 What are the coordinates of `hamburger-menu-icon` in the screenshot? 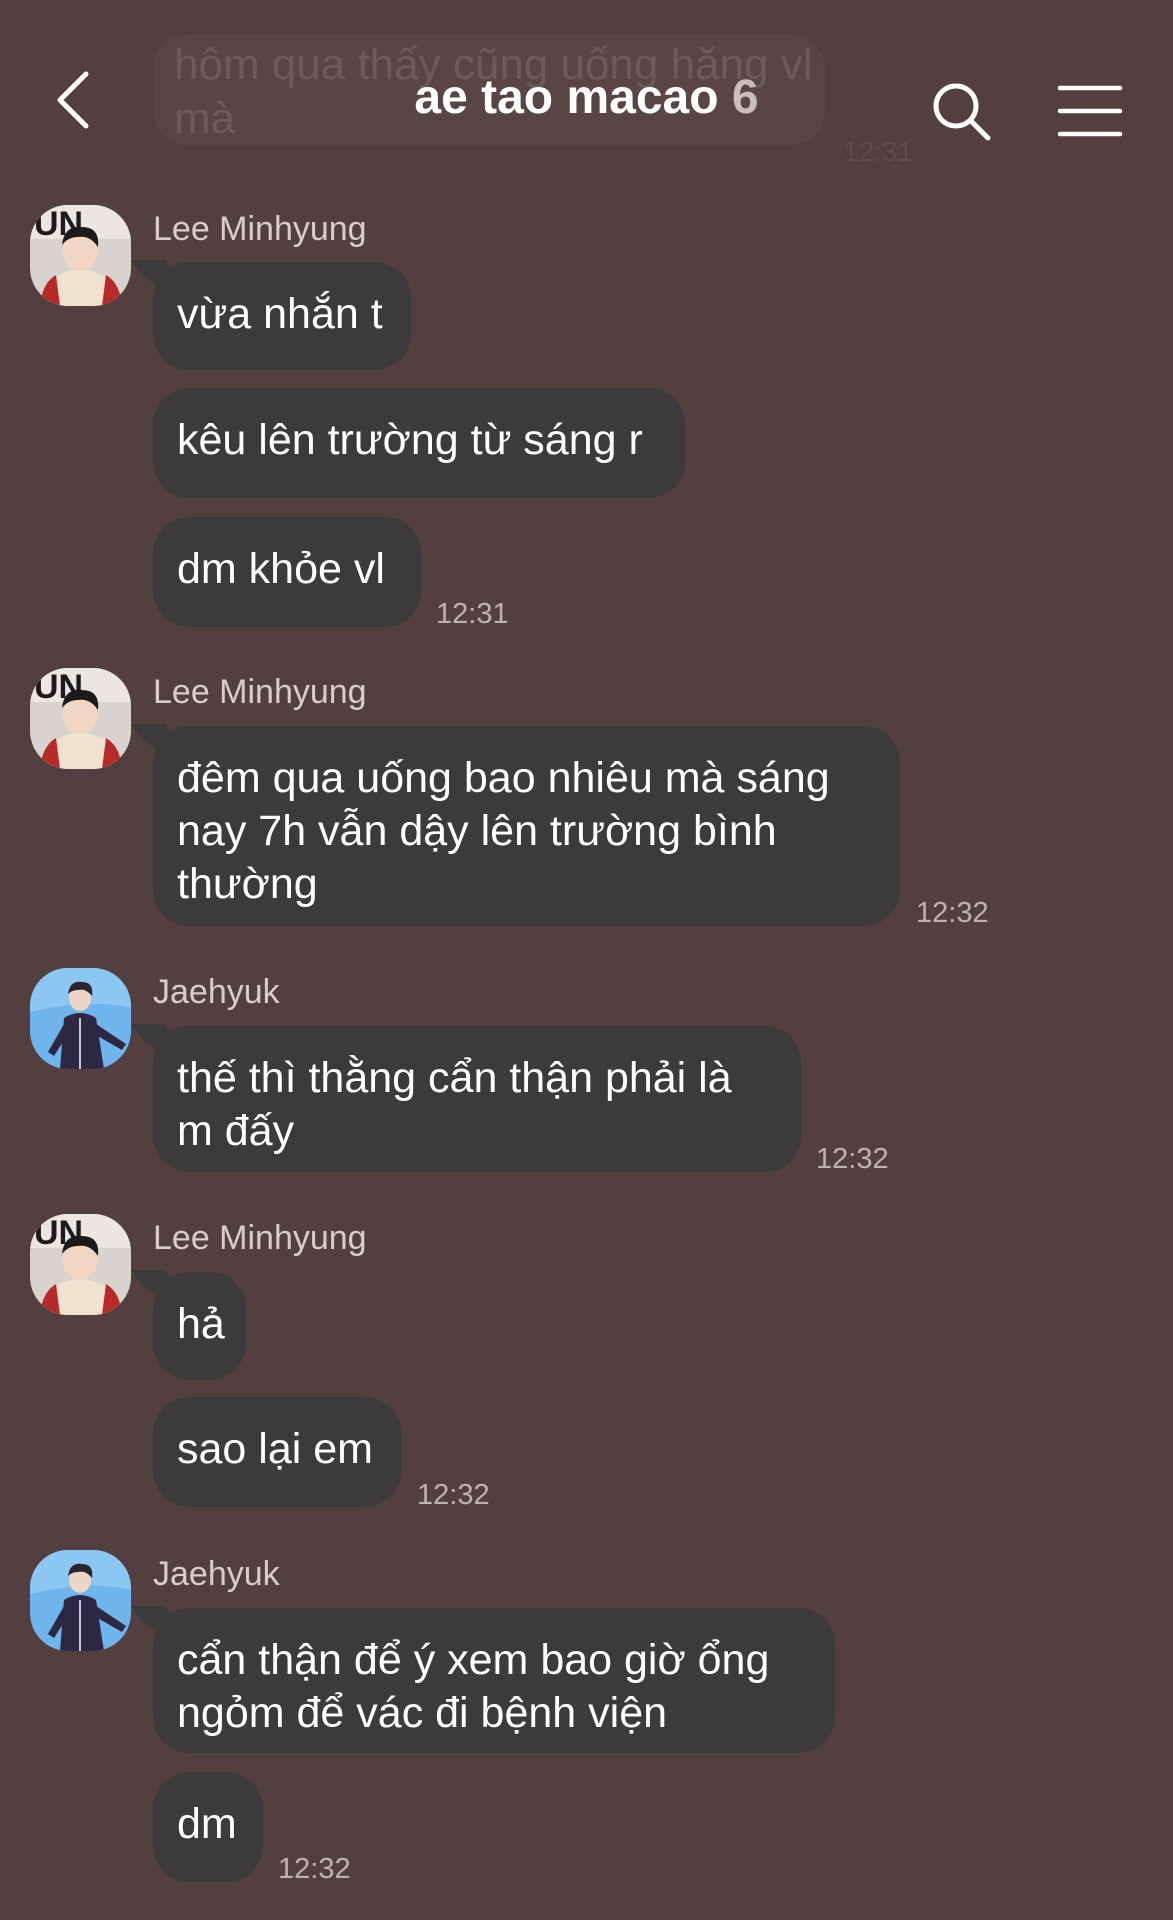 It's located at (1090, 111).